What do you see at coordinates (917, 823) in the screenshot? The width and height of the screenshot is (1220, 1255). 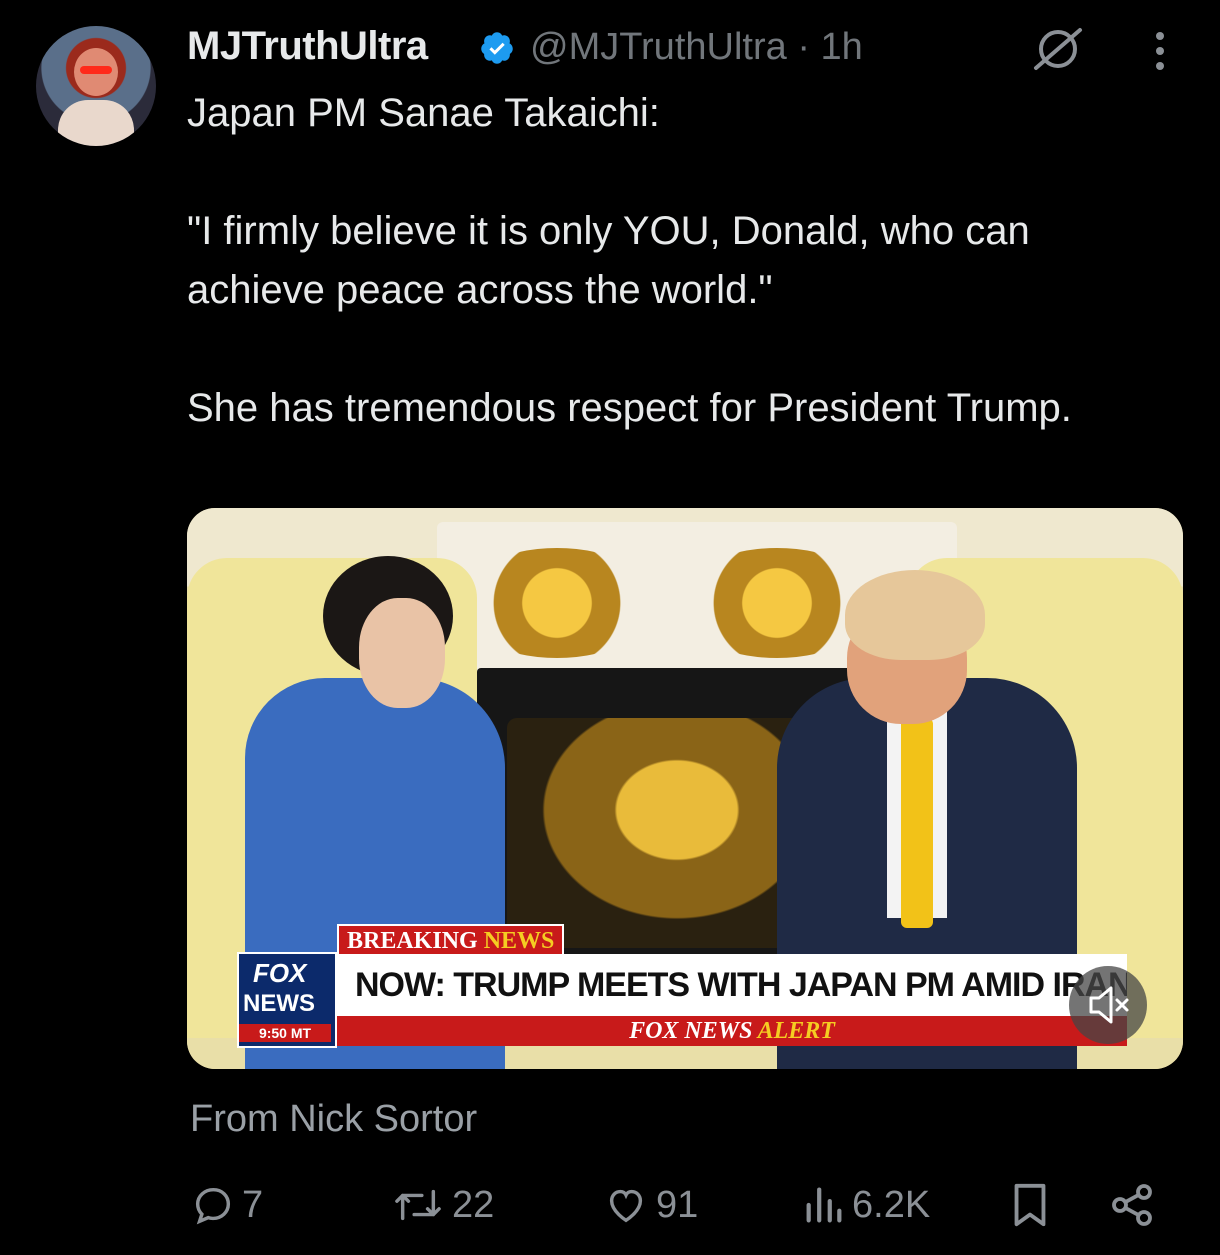 I see `video-person-right-tie` at bounding box center [917, 823].